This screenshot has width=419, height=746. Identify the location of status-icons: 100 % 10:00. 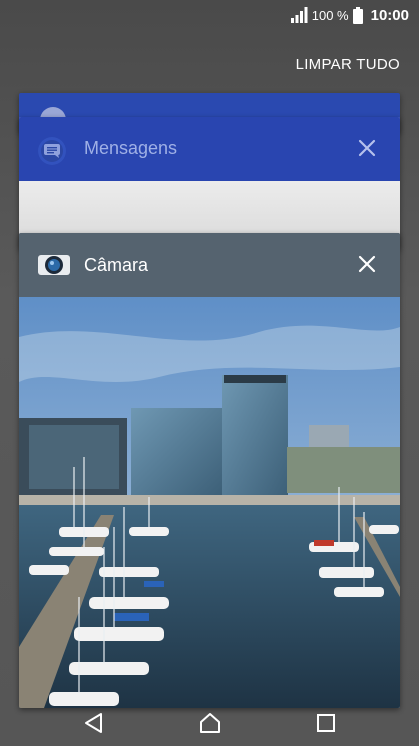
(349, 15).